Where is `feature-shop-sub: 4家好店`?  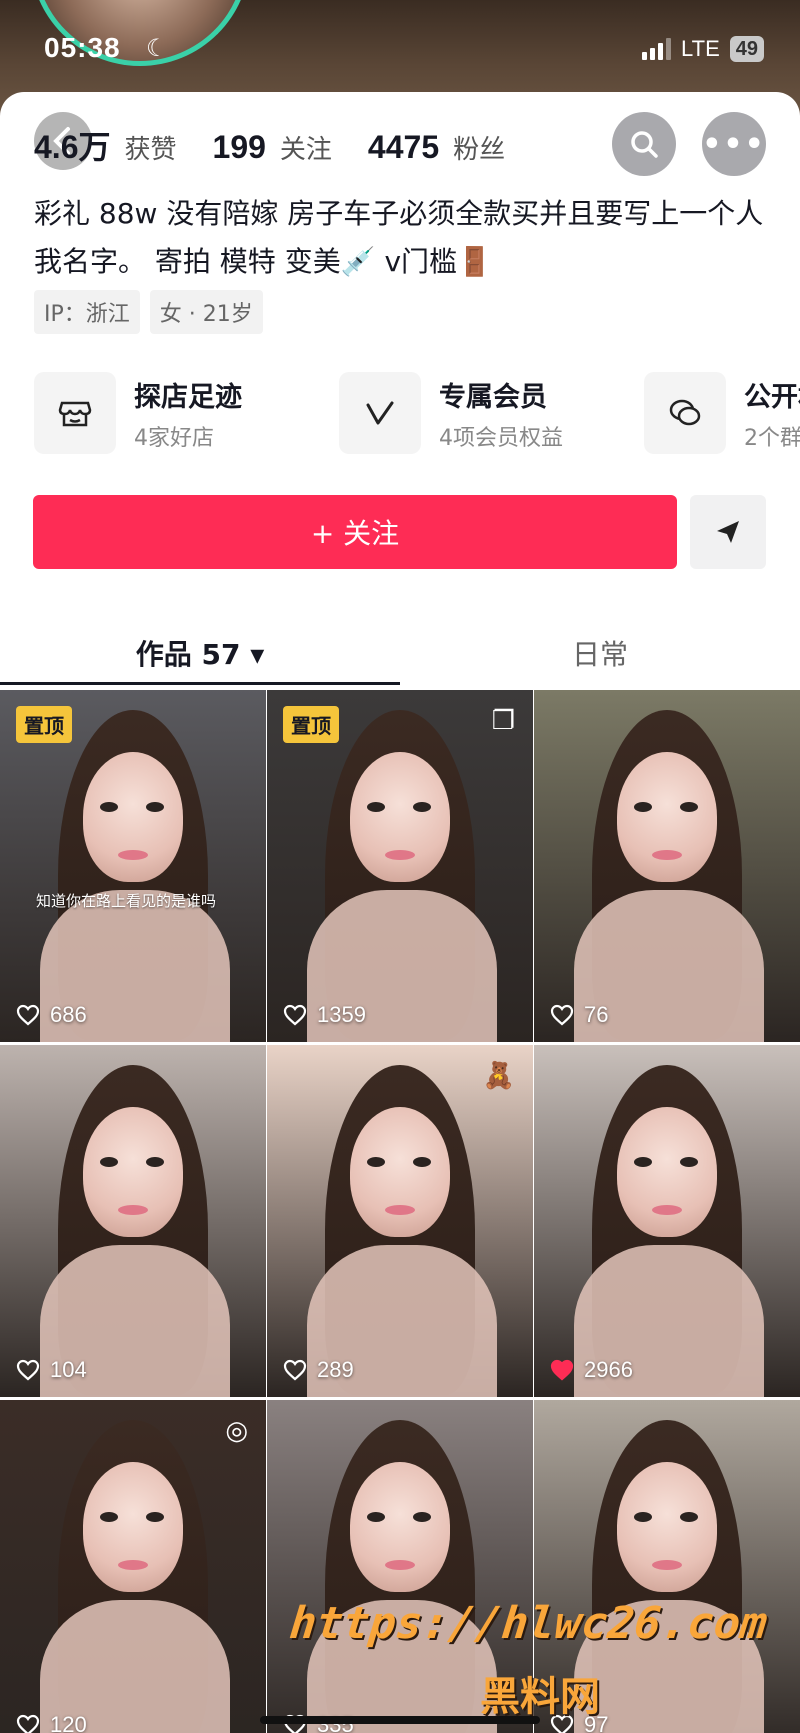
feature-shop-sub: 4家好店 is located at coordinates (174, 438).